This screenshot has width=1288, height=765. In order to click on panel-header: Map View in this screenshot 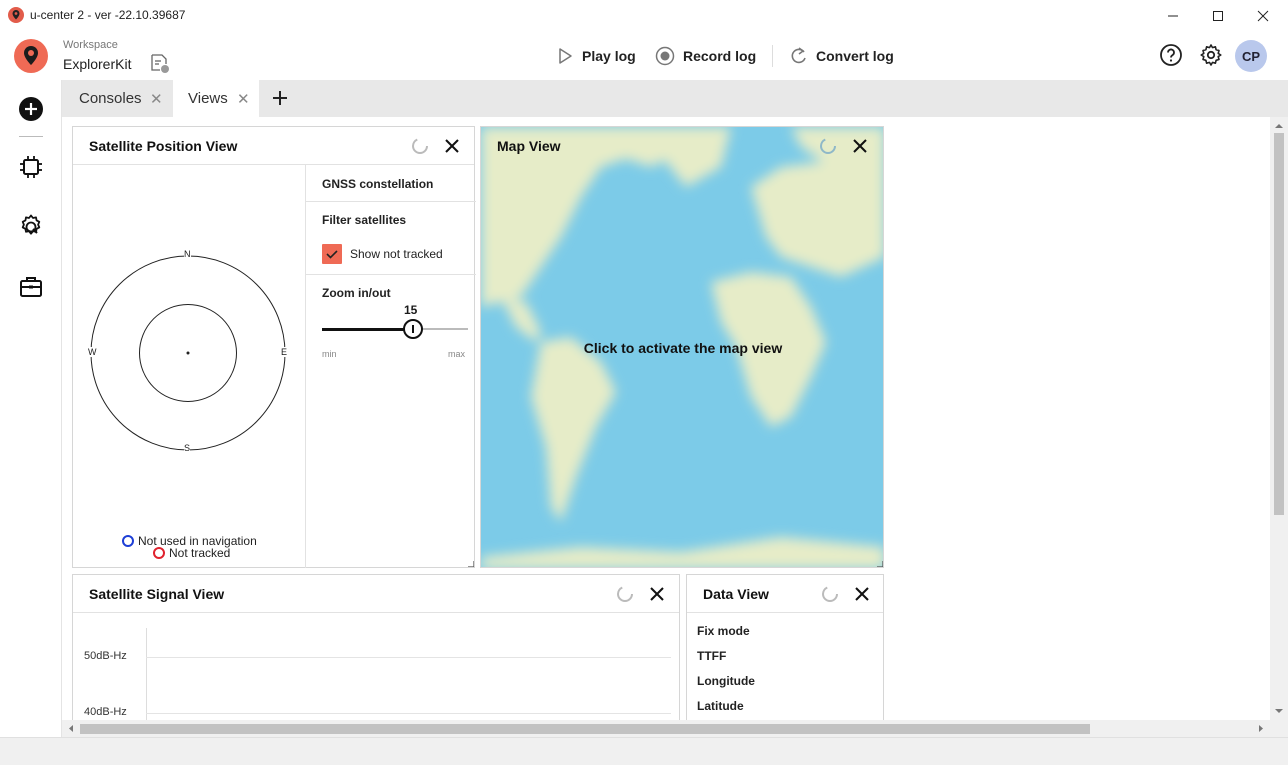, I will do `click(682, 146)`.